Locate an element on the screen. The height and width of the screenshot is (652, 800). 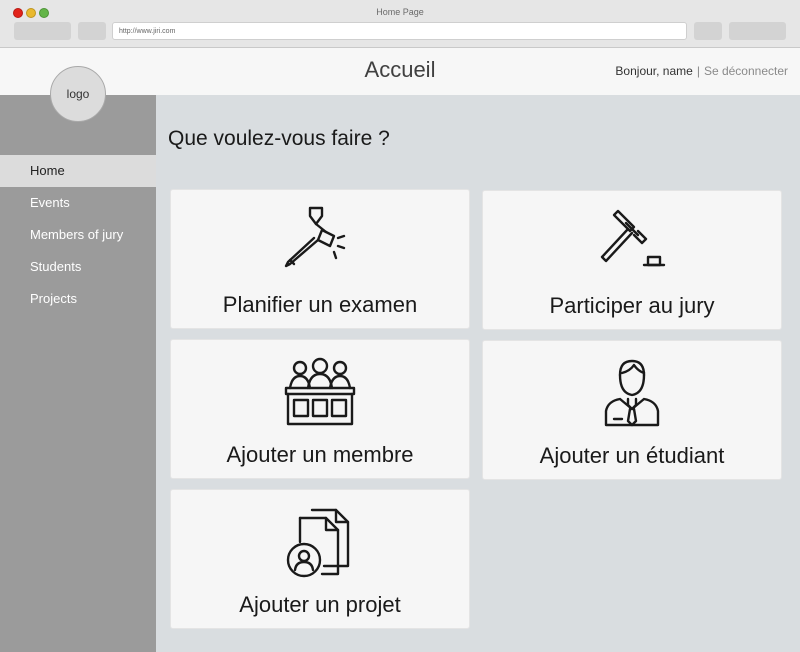
card-label: Participer au jury is located at coordinates (632, 305).